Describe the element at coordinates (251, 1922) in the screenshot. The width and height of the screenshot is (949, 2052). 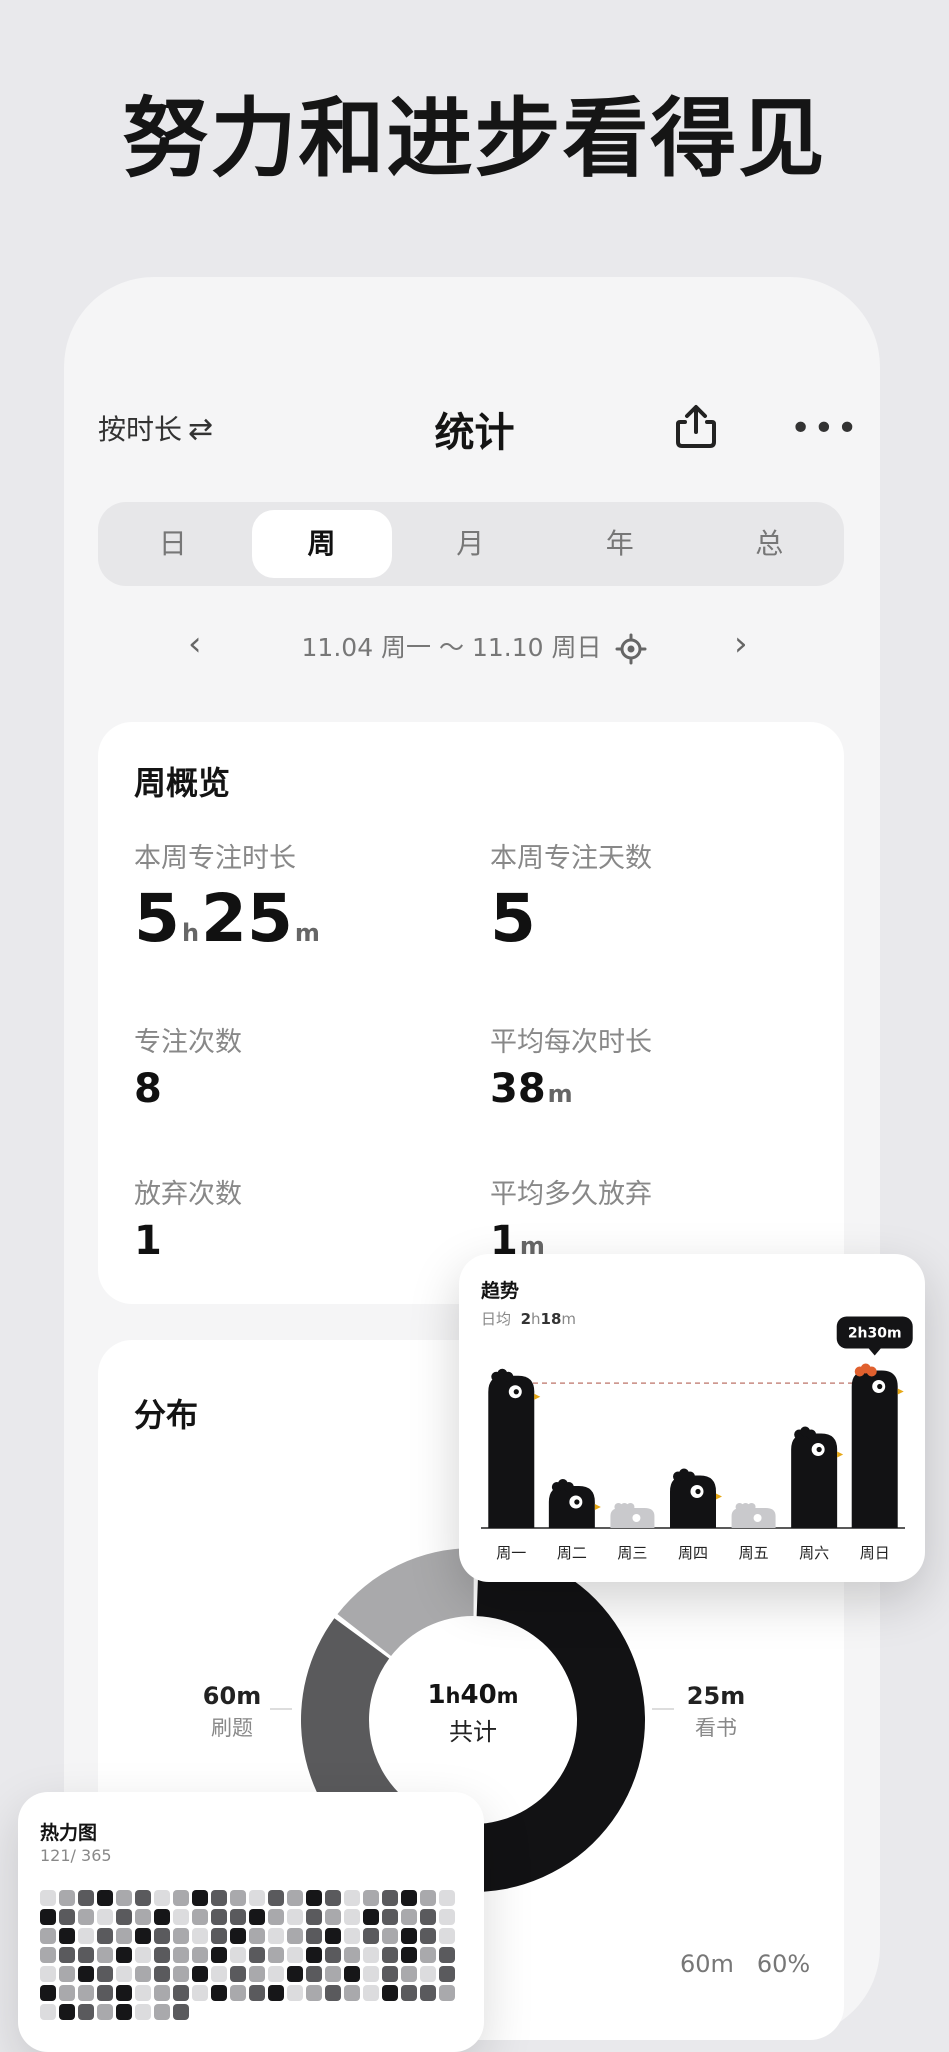
I see `heatmap-card: 热力图 121/ 365` at that location.